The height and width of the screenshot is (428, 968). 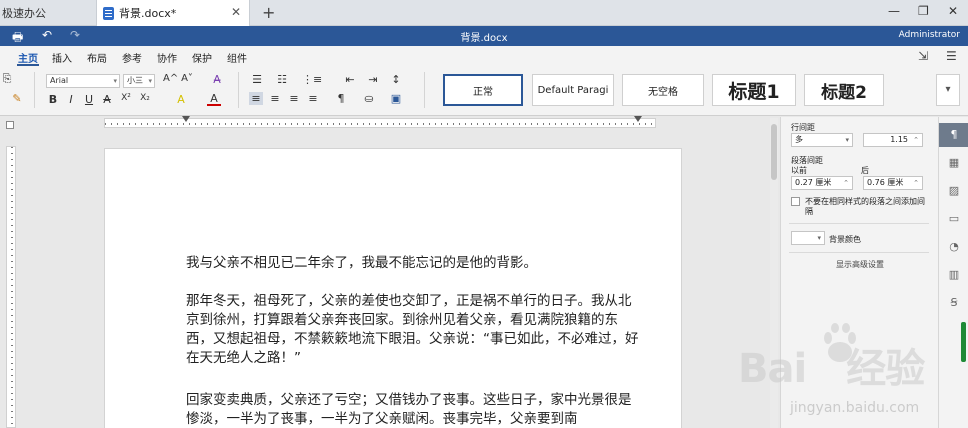 What do you see at coordinates (7, 79) in the screenshot?
I see `copy-icon: ⎘` at bounding box center [7, 79].